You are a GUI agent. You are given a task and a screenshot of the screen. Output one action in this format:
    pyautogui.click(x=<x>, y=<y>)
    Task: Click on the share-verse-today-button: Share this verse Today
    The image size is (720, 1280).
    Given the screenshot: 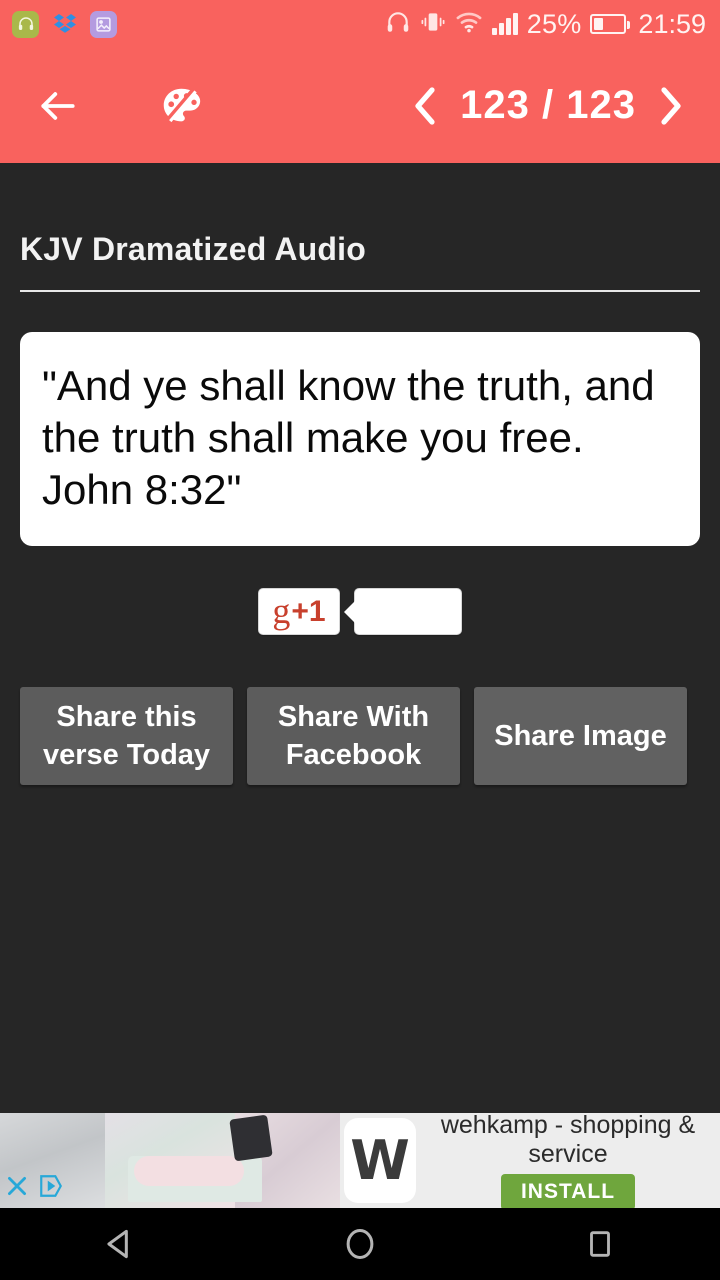 What is the action you would take?
    pyautogui.click(x=126, y=736)
    